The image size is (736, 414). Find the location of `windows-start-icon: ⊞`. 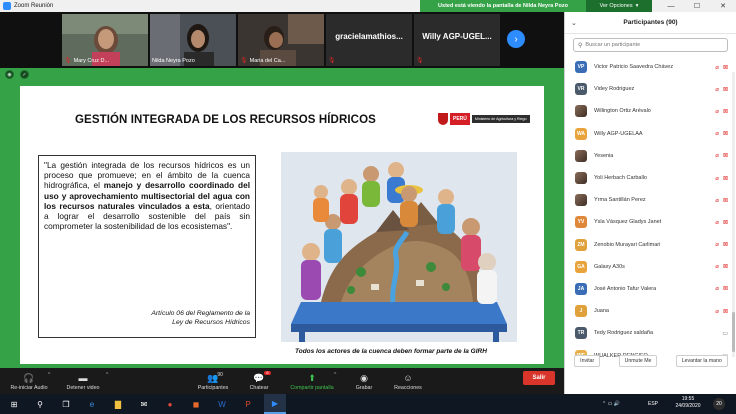

windows-start-icon: ⊞ is located at coordinates (14, 404).